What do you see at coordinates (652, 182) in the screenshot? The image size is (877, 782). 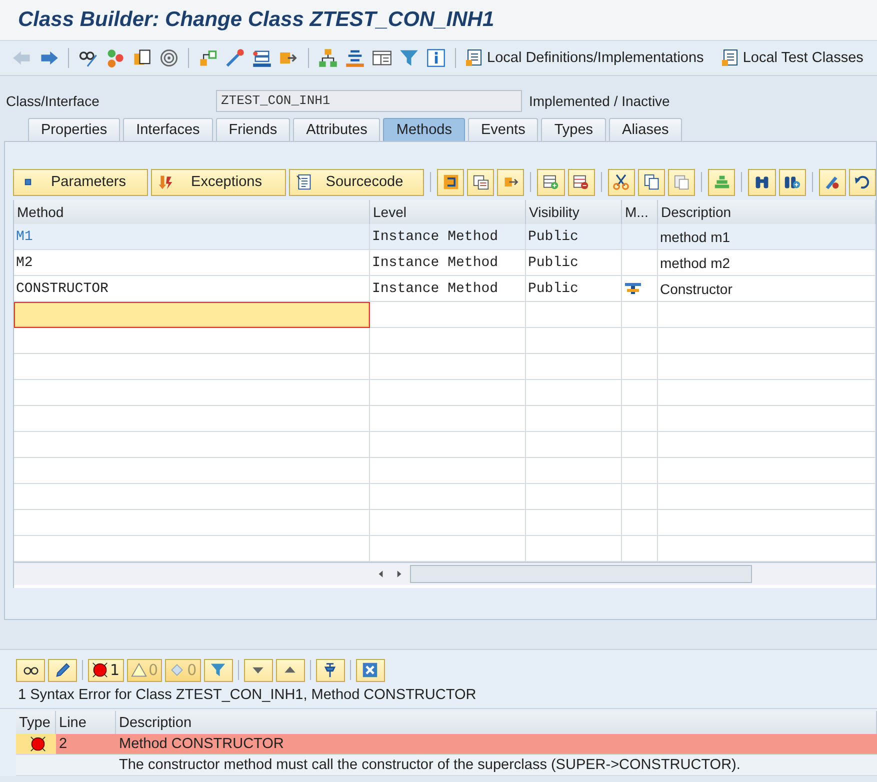 I see `copy-button` at bounding box center [652, 182].